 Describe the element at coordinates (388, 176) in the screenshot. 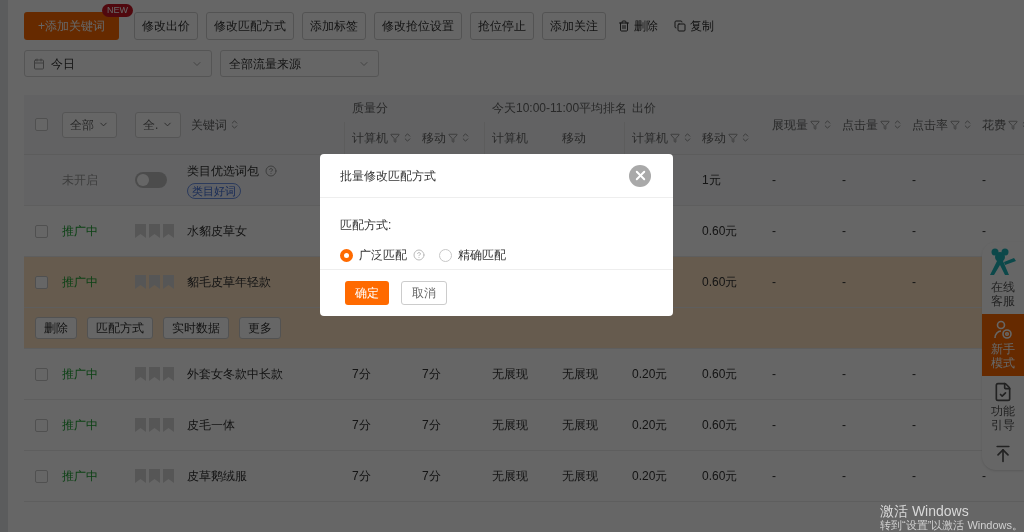

I see `dialog-title: 批量修改匹配方式` at that location.